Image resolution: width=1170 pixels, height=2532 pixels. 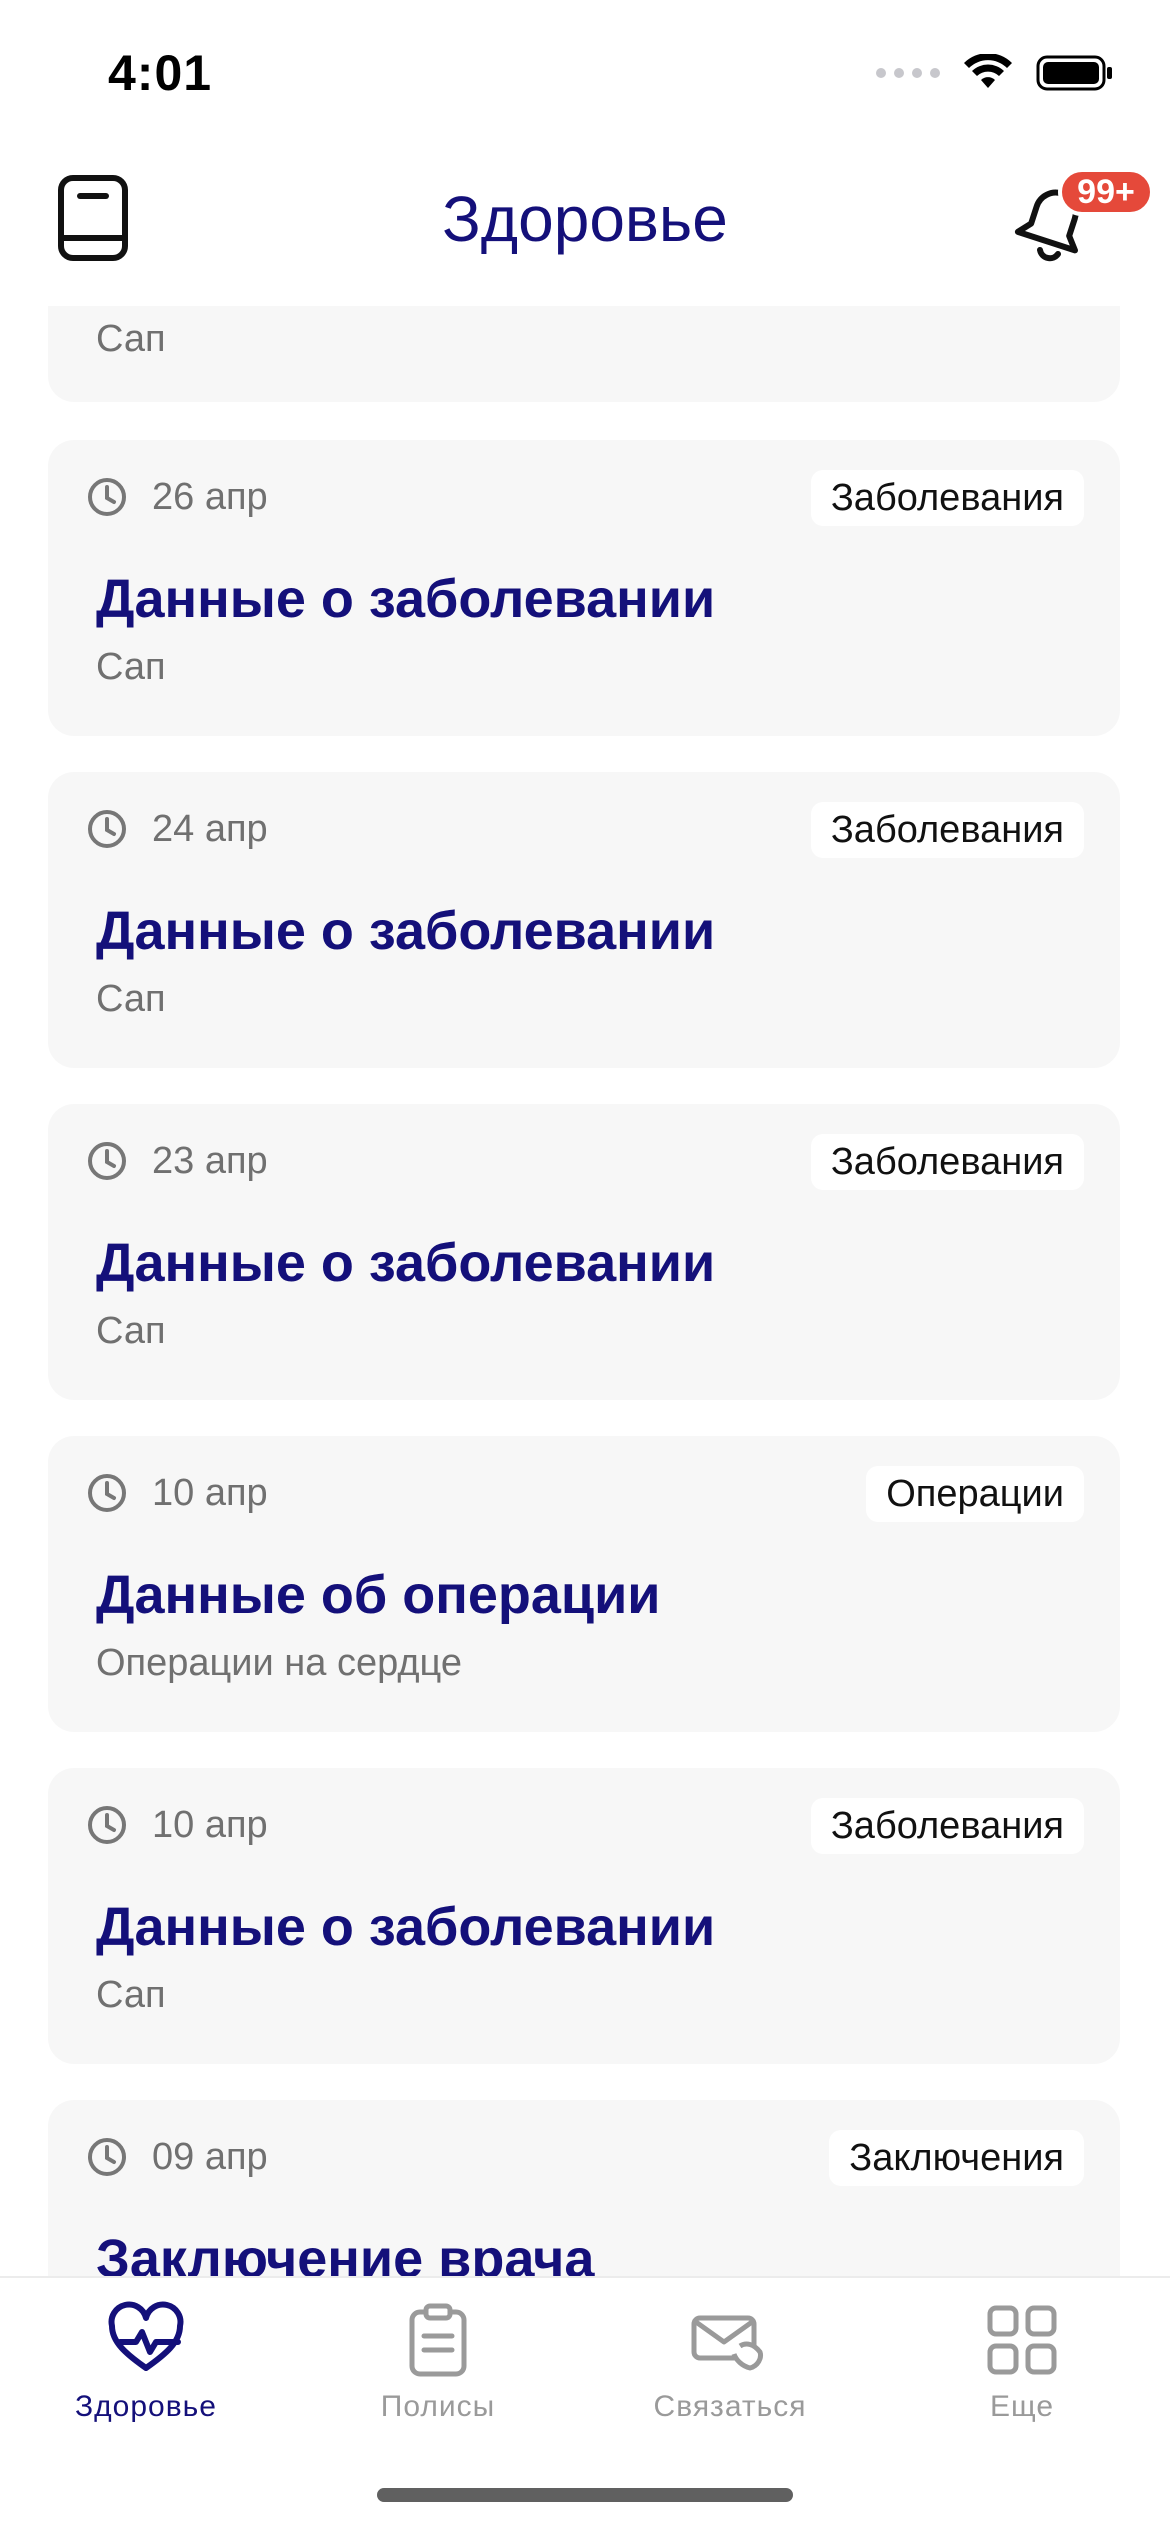 What do you see at coordinates (210, 1161) in the screenshot?
I see `record-date: 23 апр` at bounding box center [210, 1161].